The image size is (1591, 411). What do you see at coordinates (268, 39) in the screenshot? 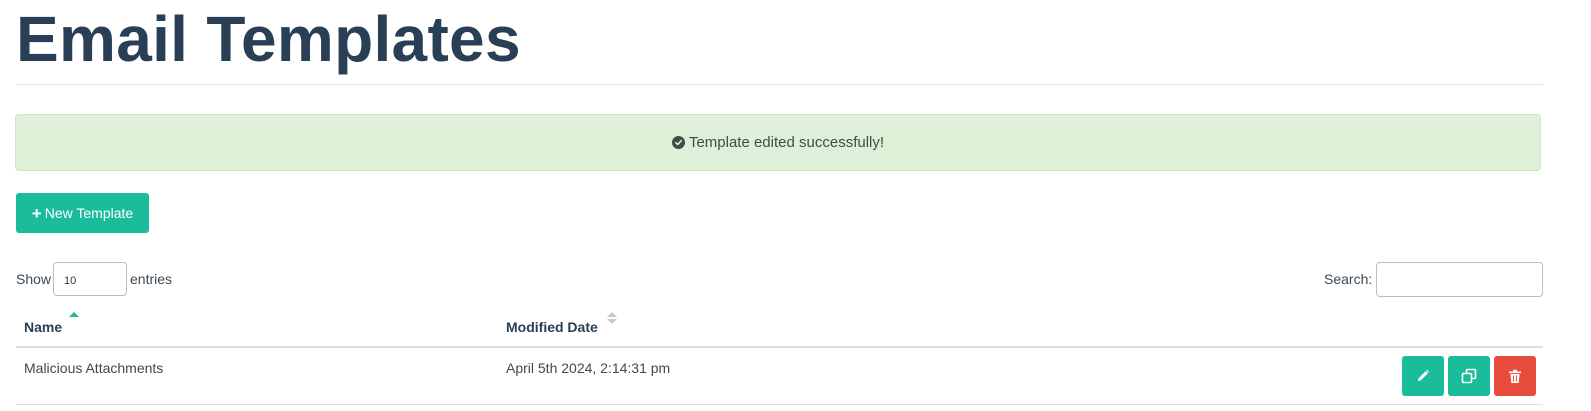
I see `page-title: Email Templates` at bounding box center [268, 39].